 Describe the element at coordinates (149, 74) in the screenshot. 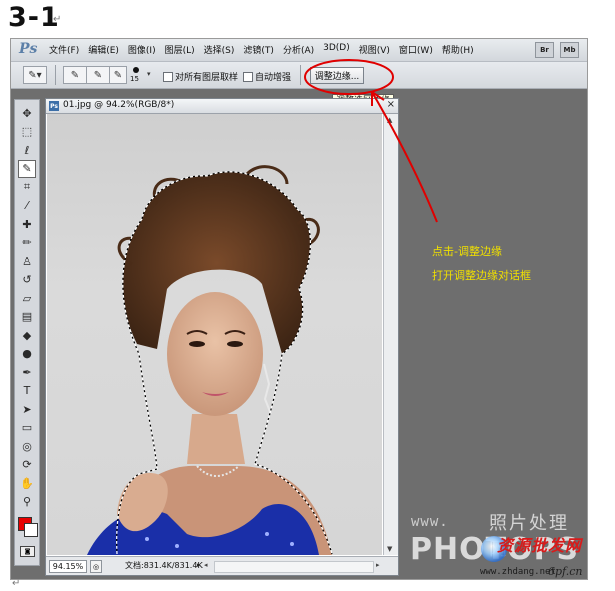

I see `chevron-down-icon: ▾` at that location.